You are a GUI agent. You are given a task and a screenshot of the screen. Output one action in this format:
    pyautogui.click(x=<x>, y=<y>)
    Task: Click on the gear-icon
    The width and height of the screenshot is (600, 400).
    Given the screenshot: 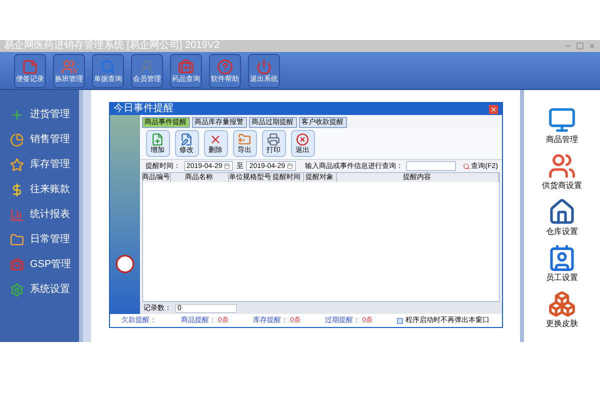 What is the action you would take?
    pyautogui.click(x=17, y=289)
    